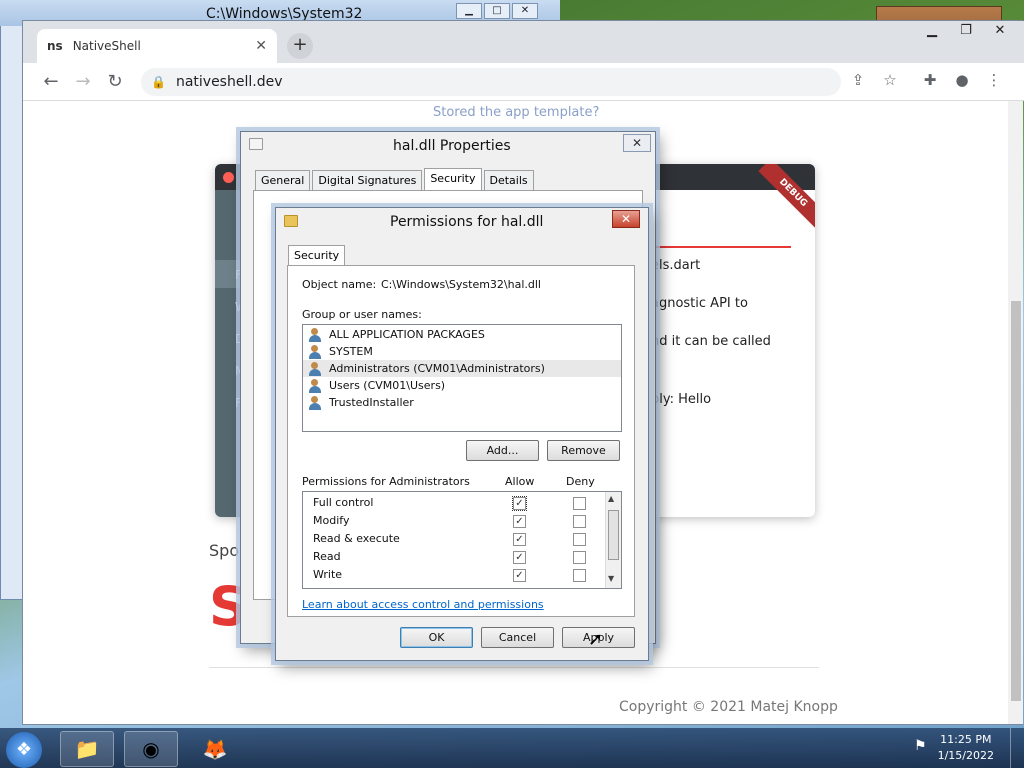  I want to click on ok-button: OK, so click(436, 637).